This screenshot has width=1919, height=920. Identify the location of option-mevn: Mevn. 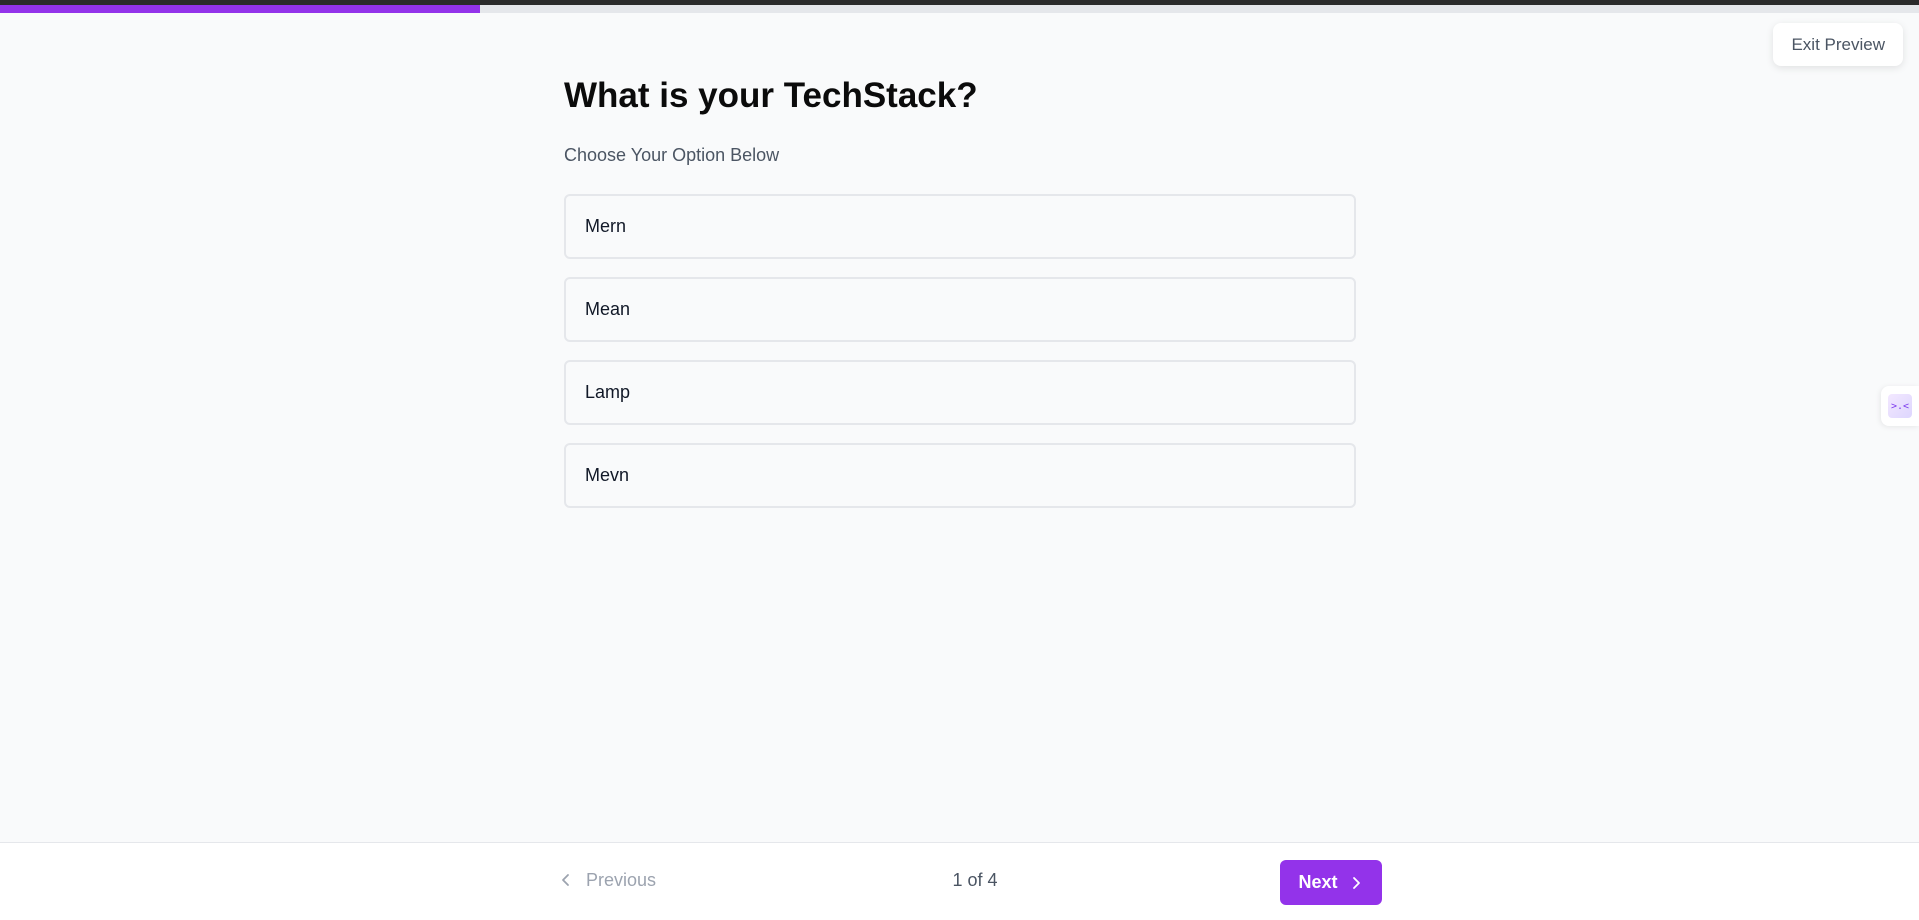
(960, 475).